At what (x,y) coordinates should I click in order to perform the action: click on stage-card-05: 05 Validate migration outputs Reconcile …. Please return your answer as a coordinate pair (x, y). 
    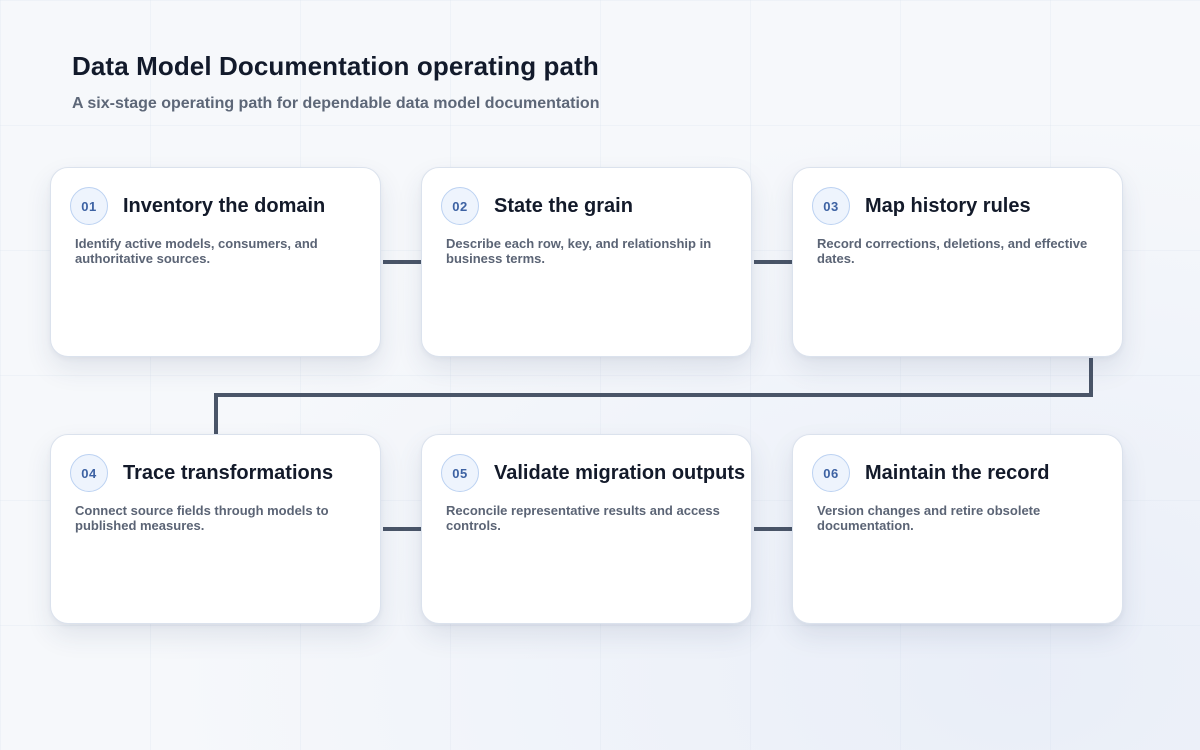
    Looking at the image, I should click on (586, 529).